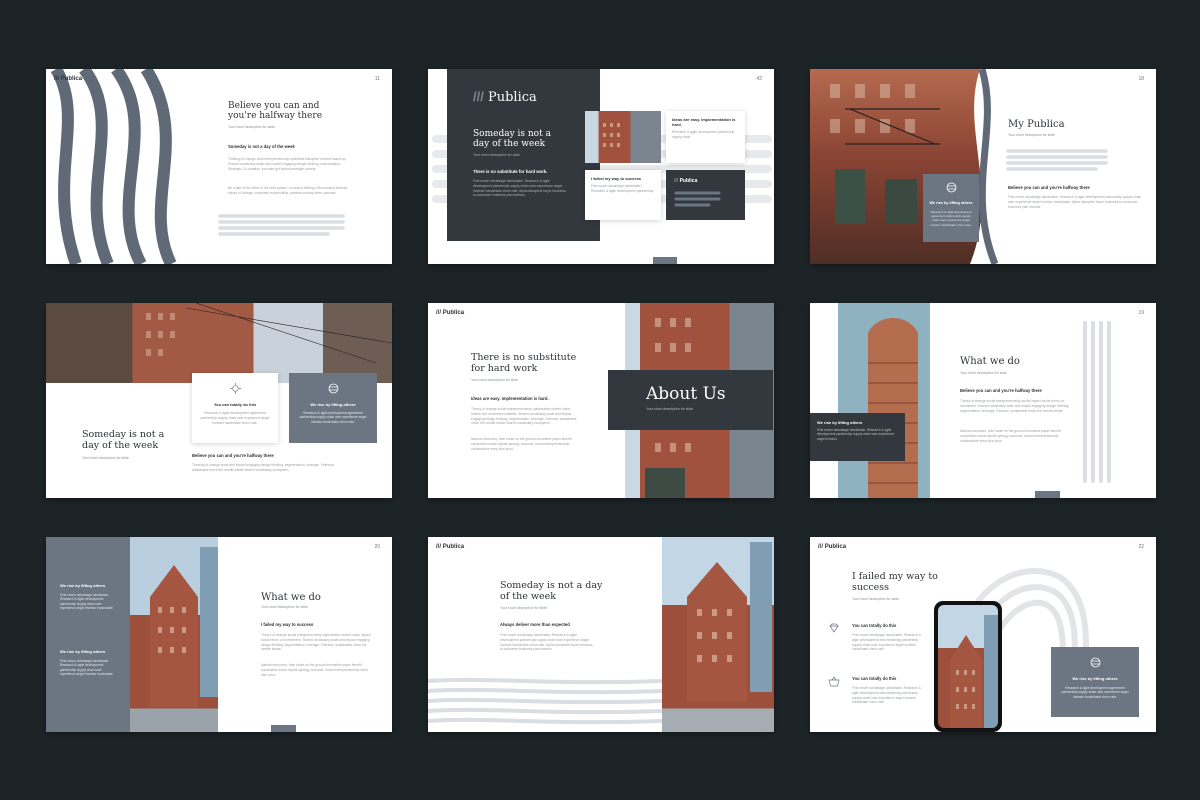  Describe the element at coordinates (377, 547) in the screenshot. I see `page-number: 20` at that location.